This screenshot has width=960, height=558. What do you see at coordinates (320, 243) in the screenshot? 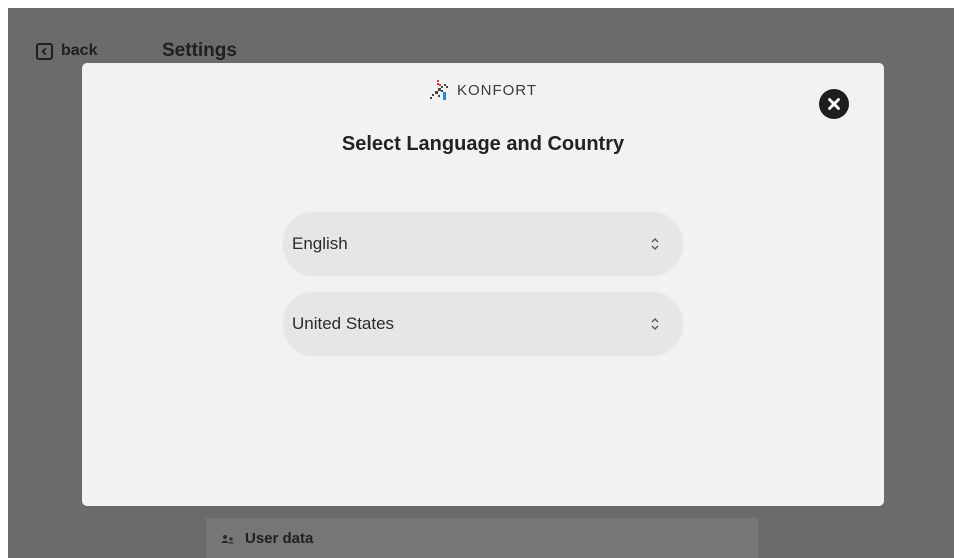
I see `language-select-value: English` at bounding box center [320, 243].